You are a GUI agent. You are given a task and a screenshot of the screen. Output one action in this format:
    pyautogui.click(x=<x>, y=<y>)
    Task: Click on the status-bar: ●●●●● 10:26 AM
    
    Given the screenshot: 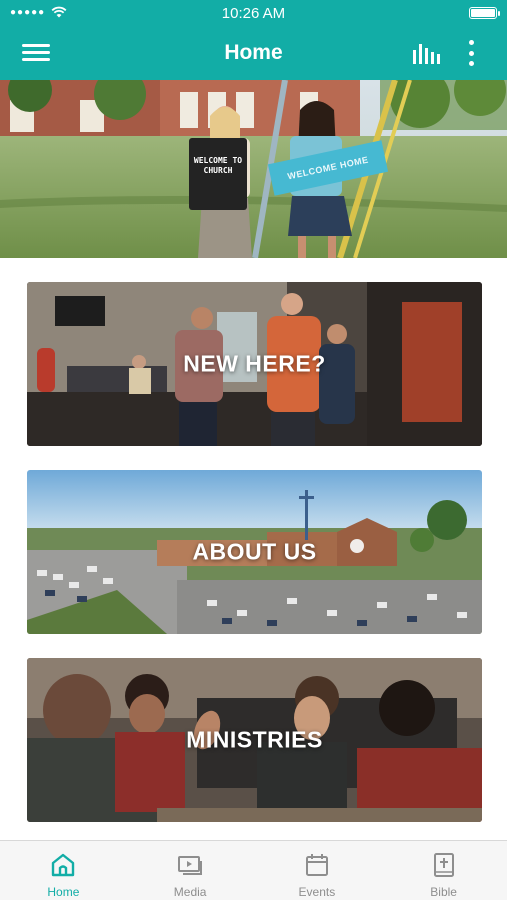 What is the action you would take?
    pyautogui.click(x=253, y=13)
    